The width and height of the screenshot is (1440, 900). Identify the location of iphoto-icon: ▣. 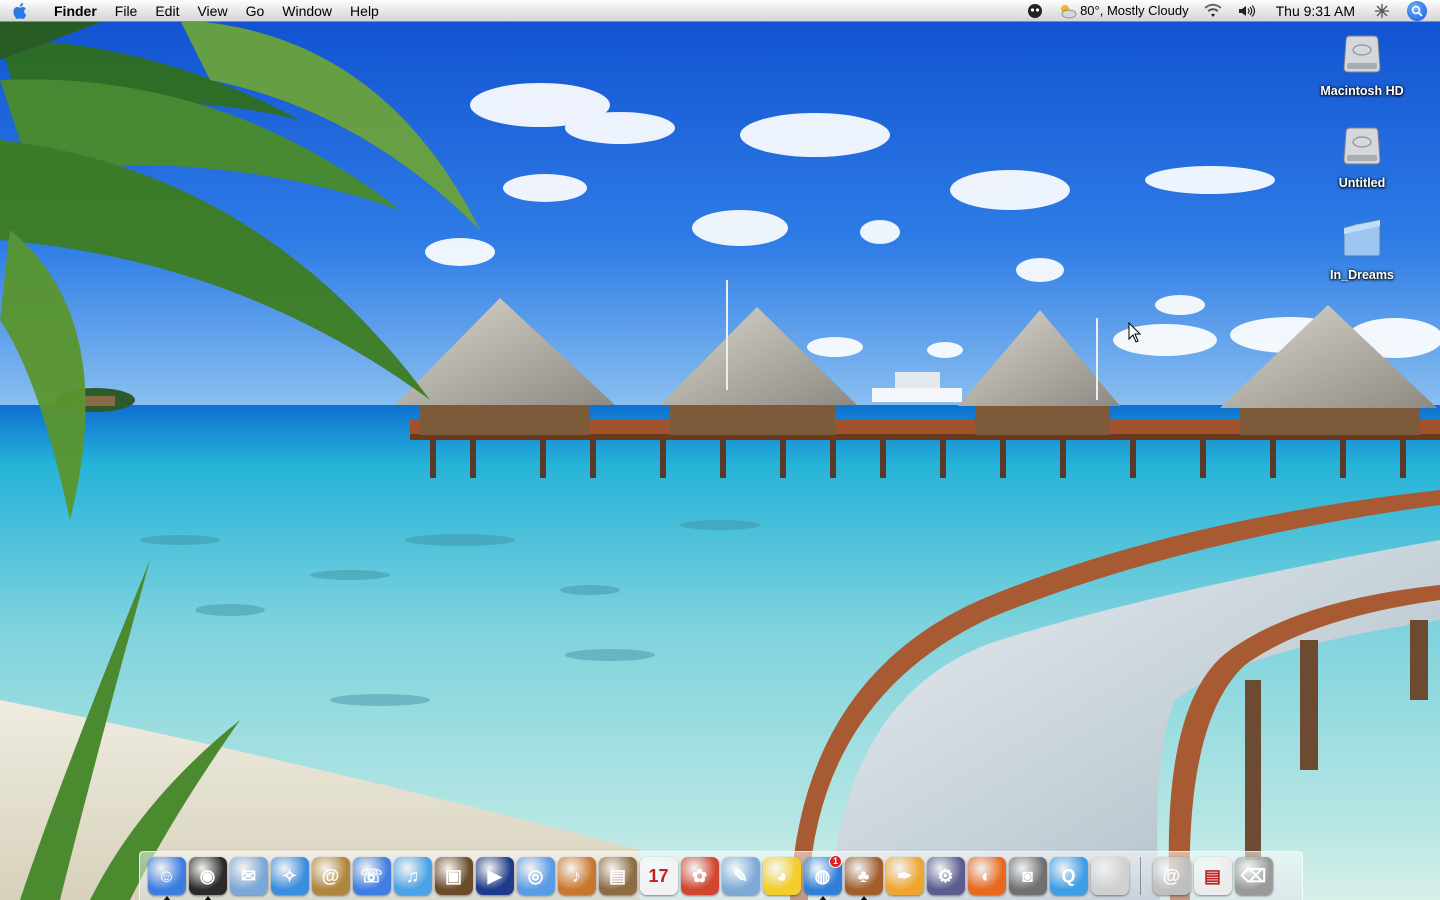
(453, 876).